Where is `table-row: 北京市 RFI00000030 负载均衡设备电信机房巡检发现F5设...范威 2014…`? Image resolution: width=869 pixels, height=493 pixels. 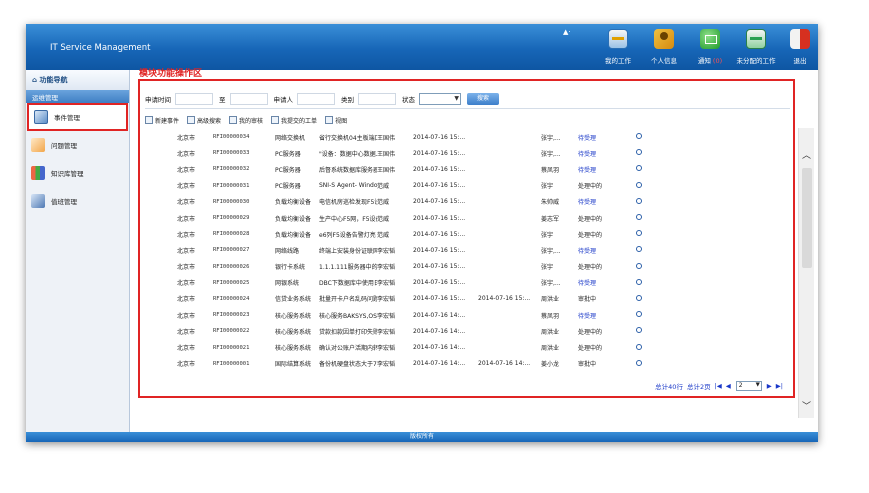
table-row: 北京市 RFI00000030 负载均衡设备电信机房巡检发现F5设...范威 2014… is located at coordinates (467, 202).